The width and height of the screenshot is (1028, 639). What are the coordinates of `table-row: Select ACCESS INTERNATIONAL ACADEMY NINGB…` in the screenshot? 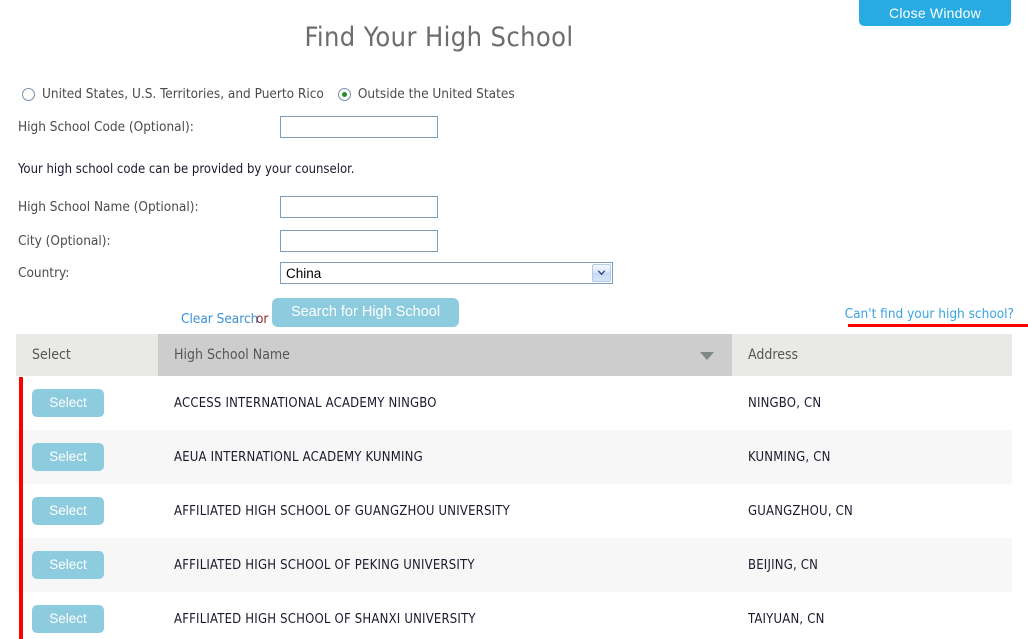 It's located at (514, 403).